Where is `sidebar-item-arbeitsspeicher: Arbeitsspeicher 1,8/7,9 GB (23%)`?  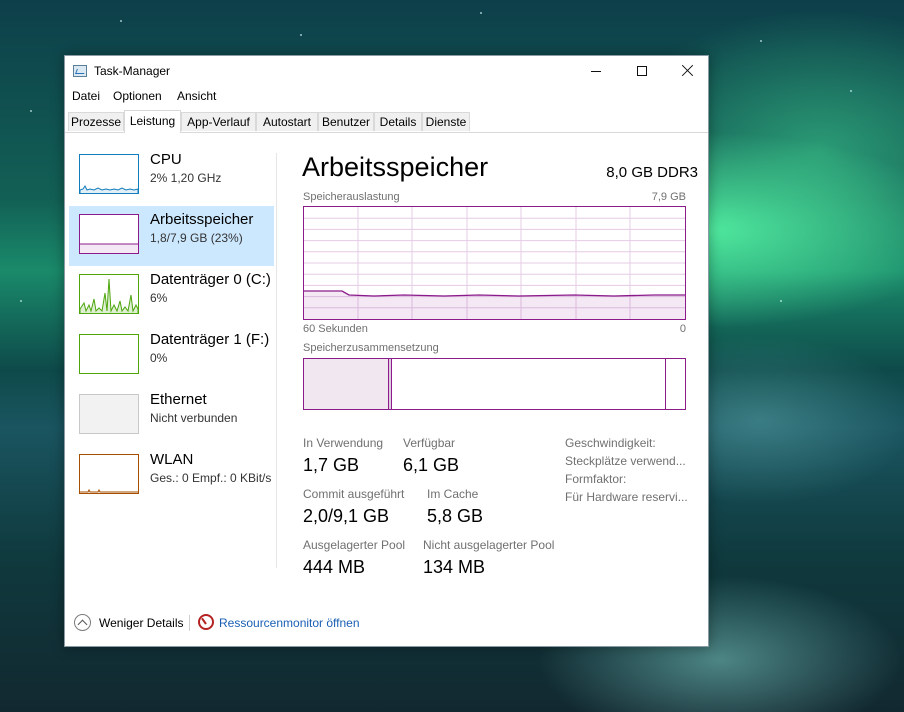 sidebar-item-arbeitsspeicher: Arbeitsspeicher 1,8/7,9 GB (23%) is located at coordinates (171, 236).